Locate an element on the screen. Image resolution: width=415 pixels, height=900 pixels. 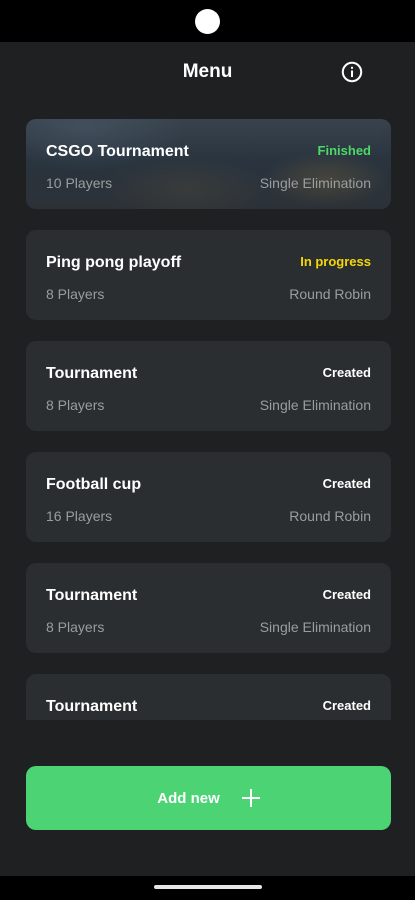
front-camera is located at coordinates (207, 21).